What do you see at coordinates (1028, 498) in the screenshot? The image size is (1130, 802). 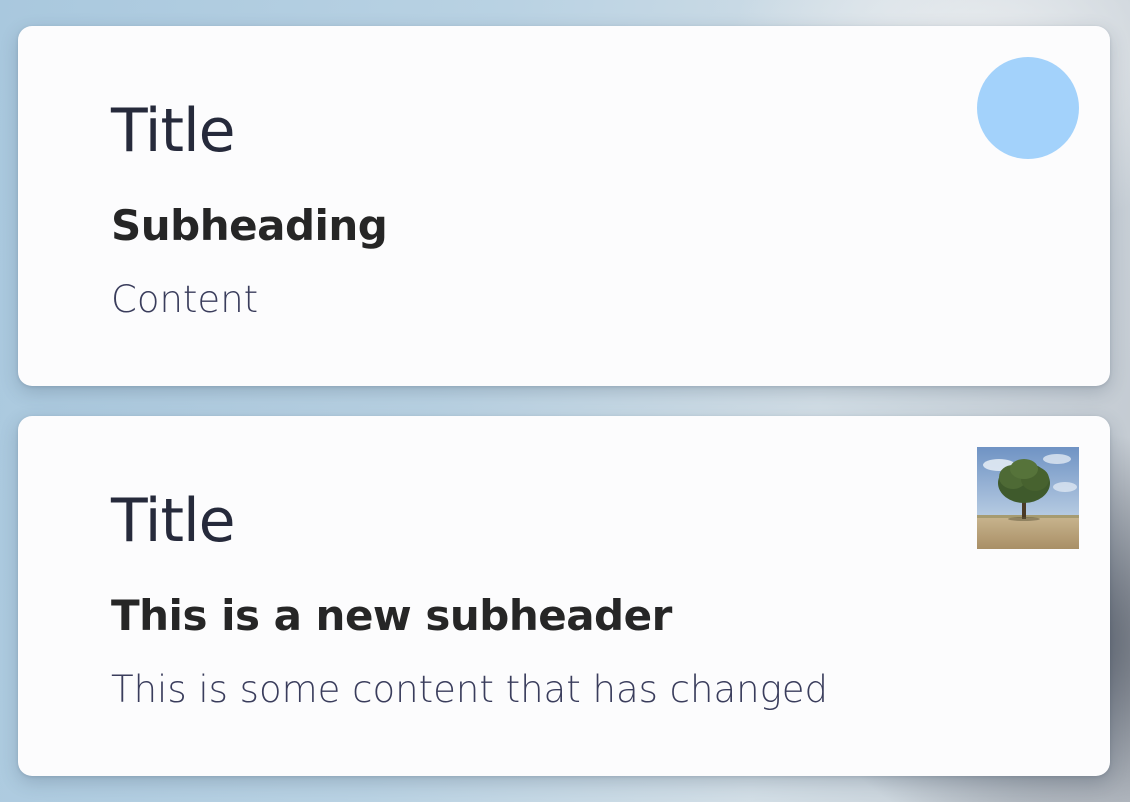 I see `tree-photo-thumbnail` at bounding box center [1028, 498].